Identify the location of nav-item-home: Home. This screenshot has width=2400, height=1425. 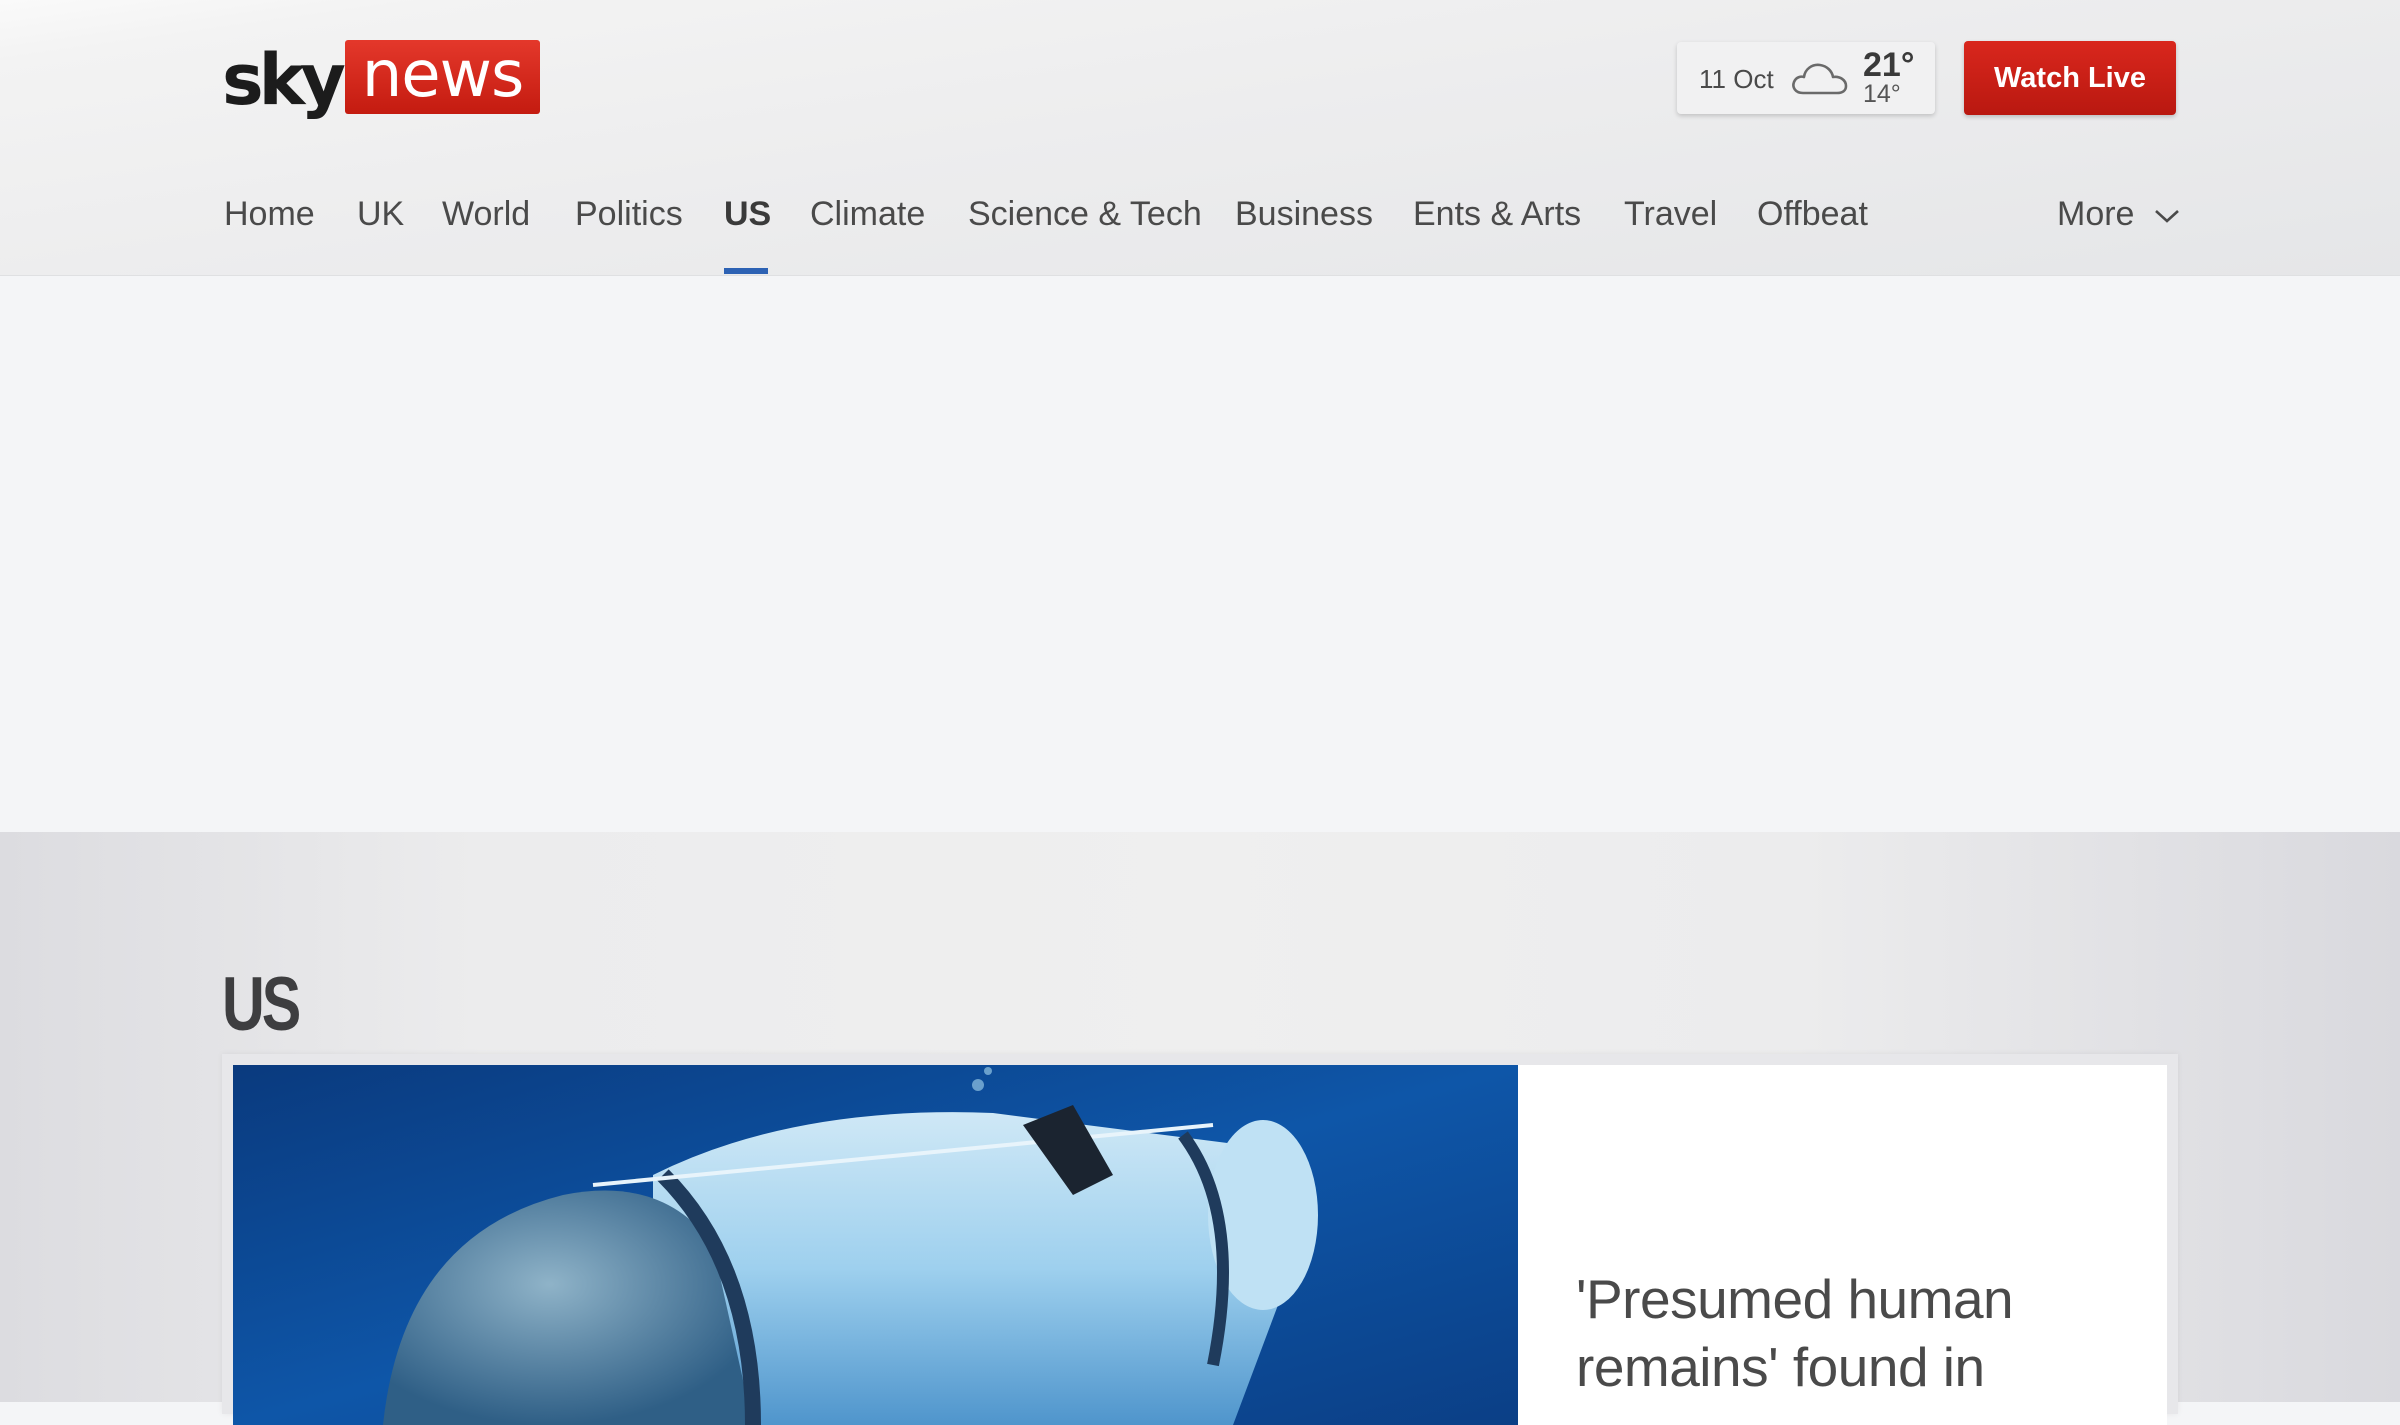
(269, 214).